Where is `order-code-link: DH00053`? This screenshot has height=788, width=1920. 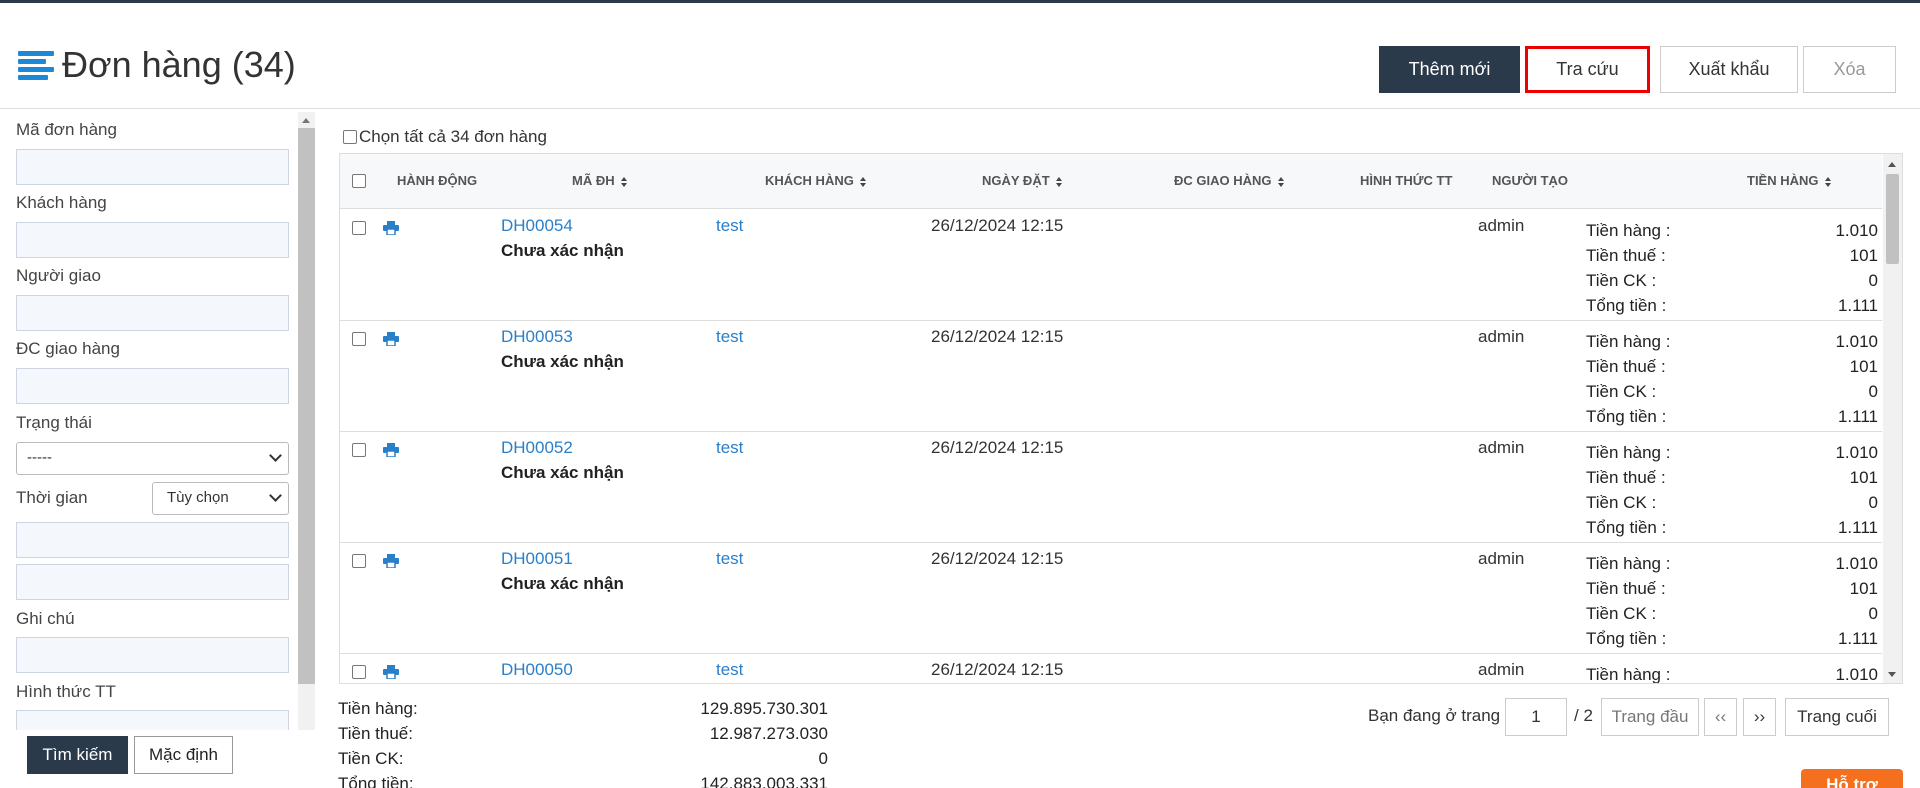 order-code-link: DH00053 is located at coordinates (537, 337).